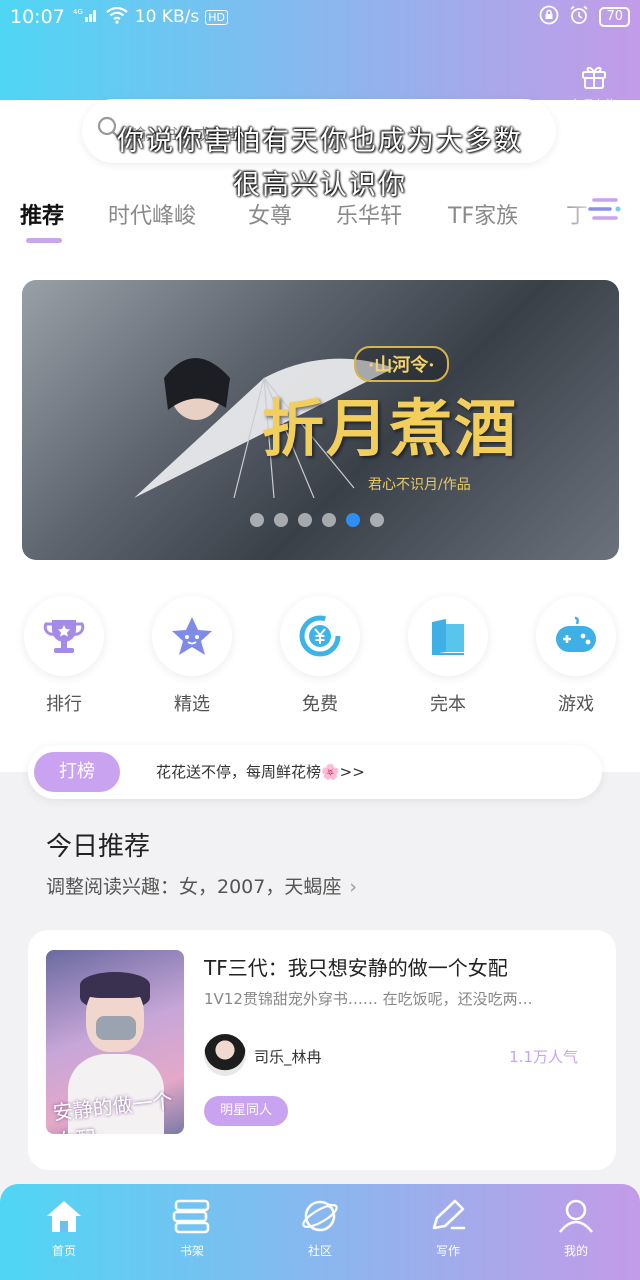 This screenshot has width=640, height=1280. Describe the element at coordinates (64, 1219) in the screenshot. I see `home-icon` at that location.